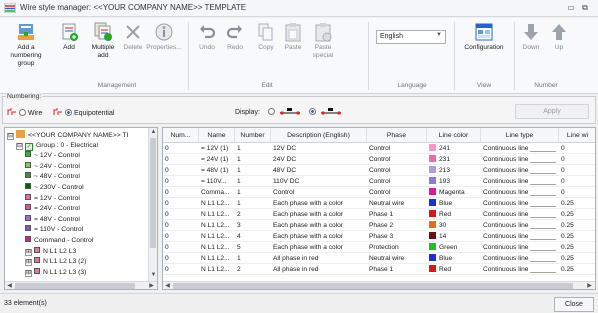 The image size is (598, 313). Describe the element at coordinates (52, 198) in the screenshot. I see `tree-item: = 12V - Control` at that location.